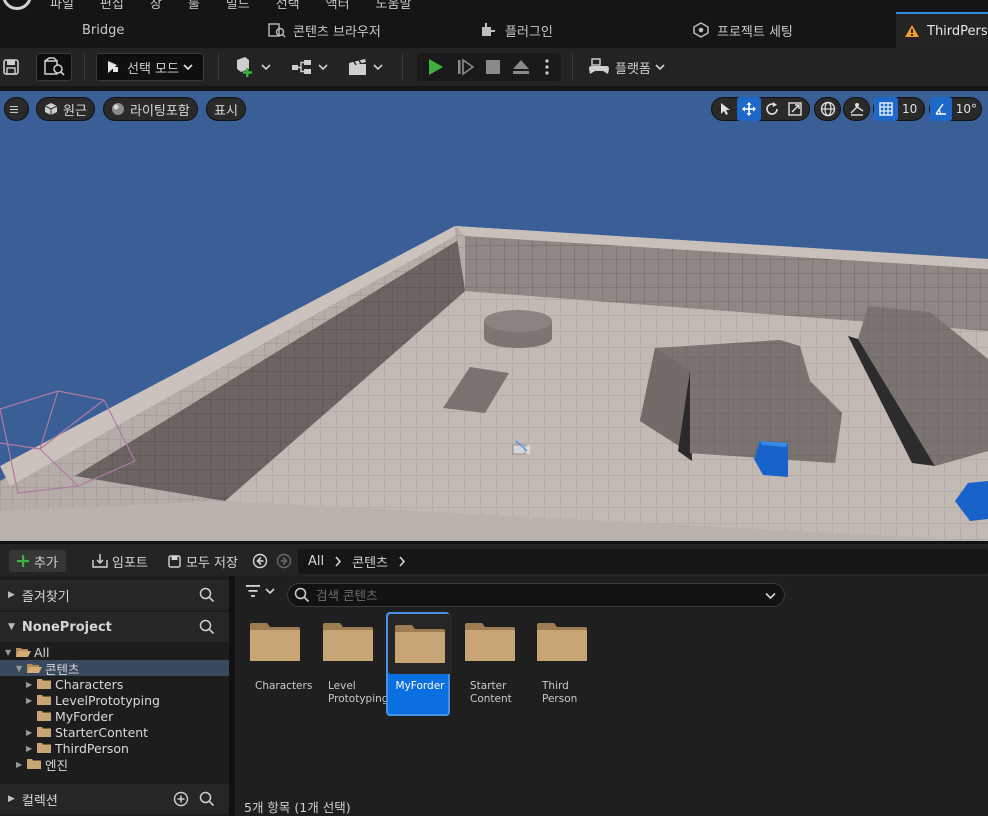 The height and width of the screenshot is (816, 988). I want to click on skip-frame-icon, so click(465, 67).